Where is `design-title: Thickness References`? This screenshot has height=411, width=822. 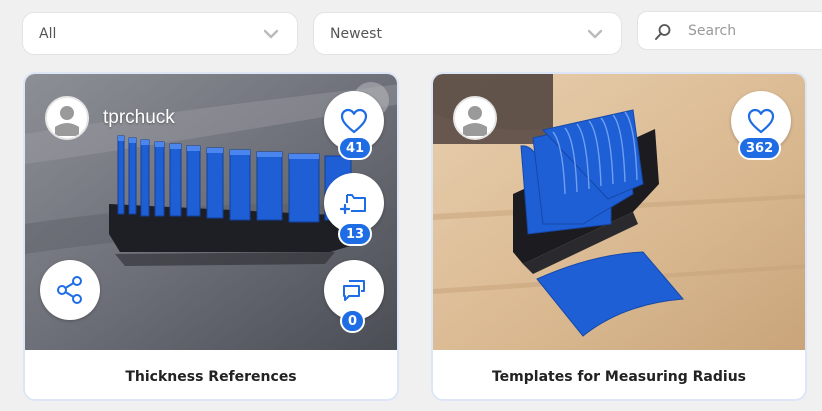 design-title: Thickness References is located at coordinates (211, 374).